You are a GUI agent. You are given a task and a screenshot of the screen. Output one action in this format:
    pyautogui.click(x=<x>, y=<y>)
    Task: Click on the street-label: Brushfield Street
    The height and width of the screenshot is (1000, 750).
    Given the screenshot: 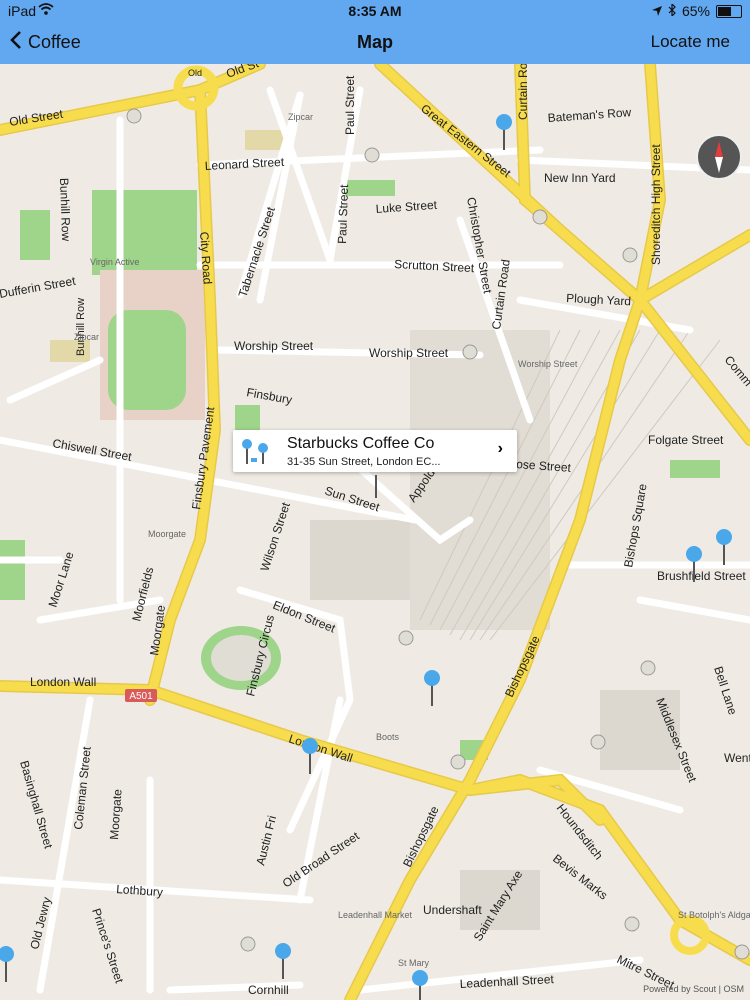 What is the action you would take?
    pyautogui.click(x=701, y=576)
    